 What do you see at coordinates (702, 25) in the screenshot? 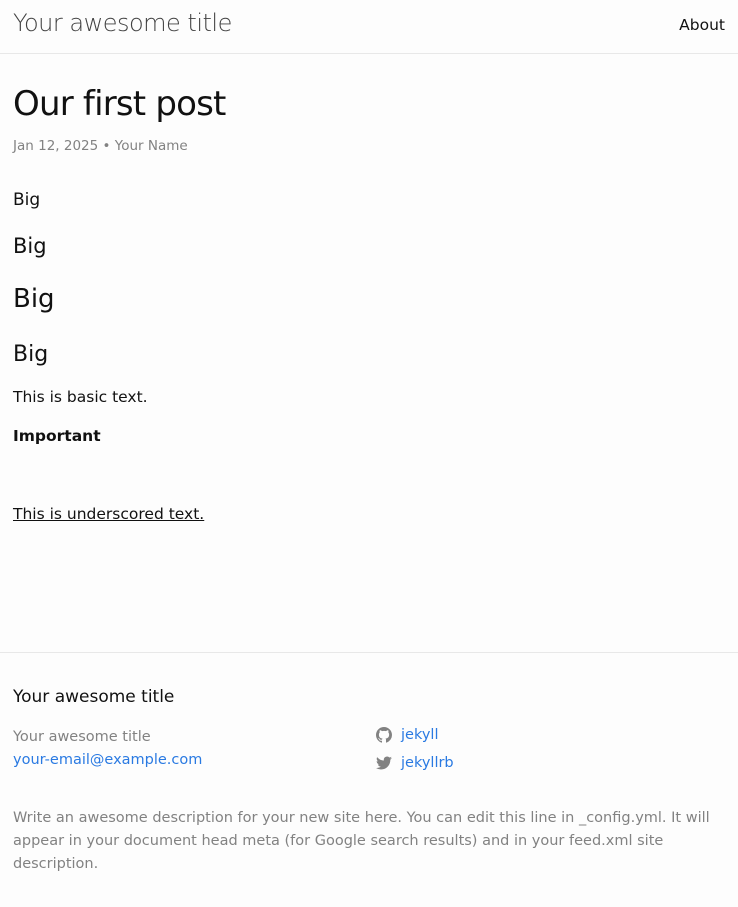
I see `nav-link-about: About` at bounding box center [702, 25].